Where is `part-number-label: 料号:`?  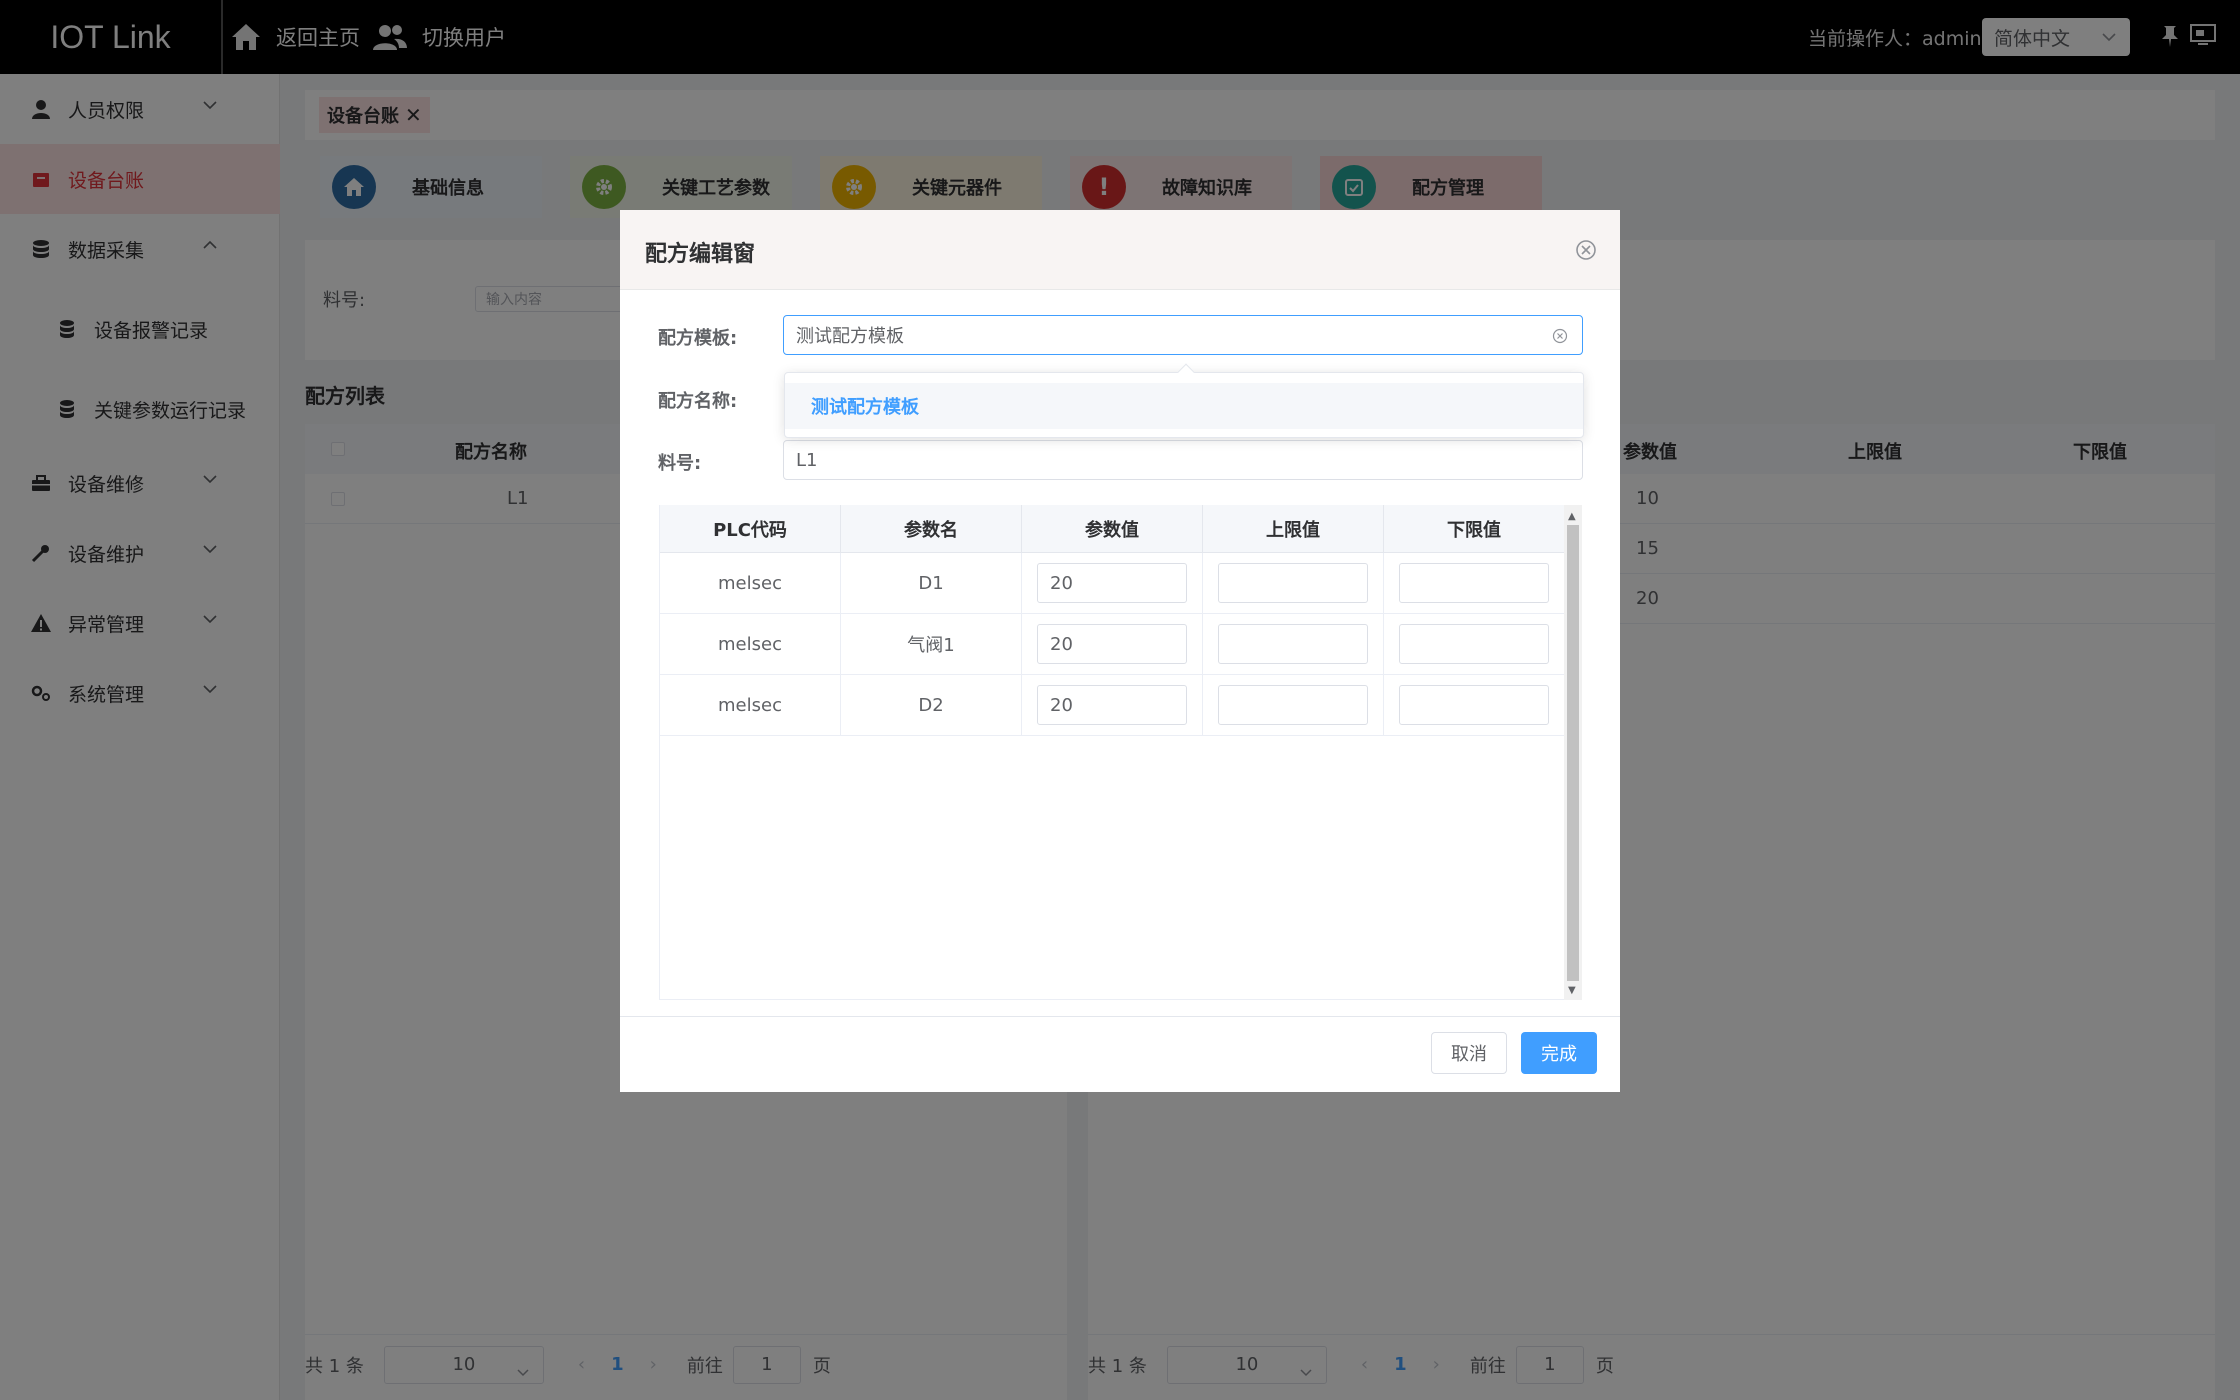 part-number-label: 料号: is located at coordinates (680, 463).